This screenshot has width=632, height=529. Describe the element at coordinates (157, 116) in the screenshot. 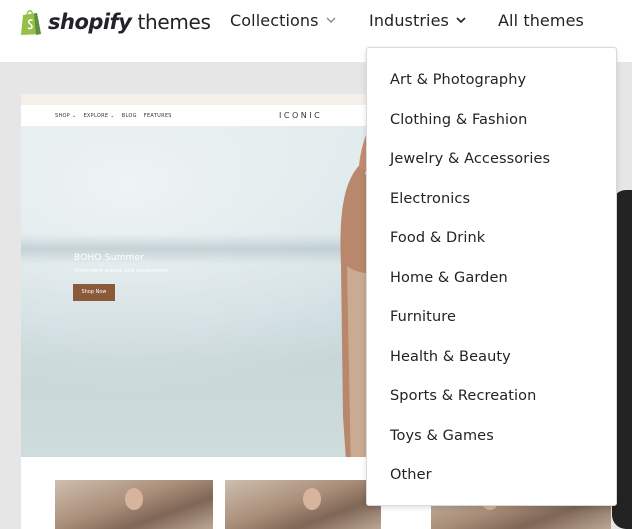

I see `preview-nav-link: FEATURES` at that location.